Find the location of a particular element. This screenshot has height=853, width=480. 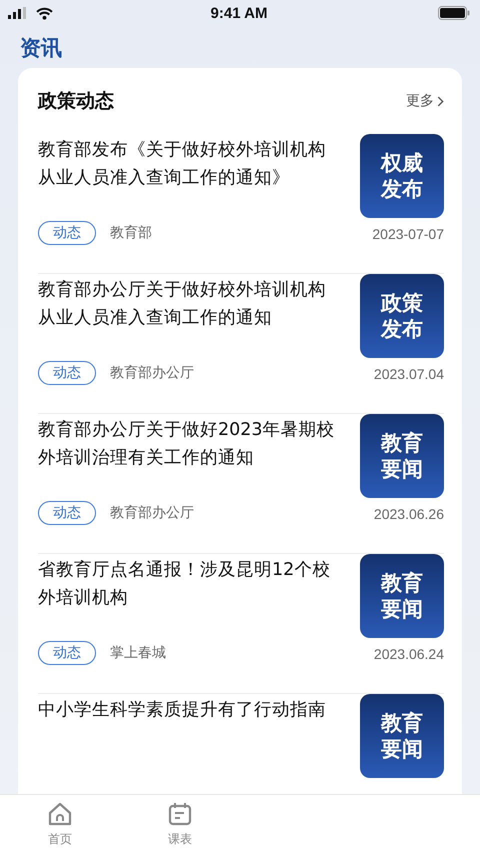

wifi-icon is located at coordinates (44, 13).